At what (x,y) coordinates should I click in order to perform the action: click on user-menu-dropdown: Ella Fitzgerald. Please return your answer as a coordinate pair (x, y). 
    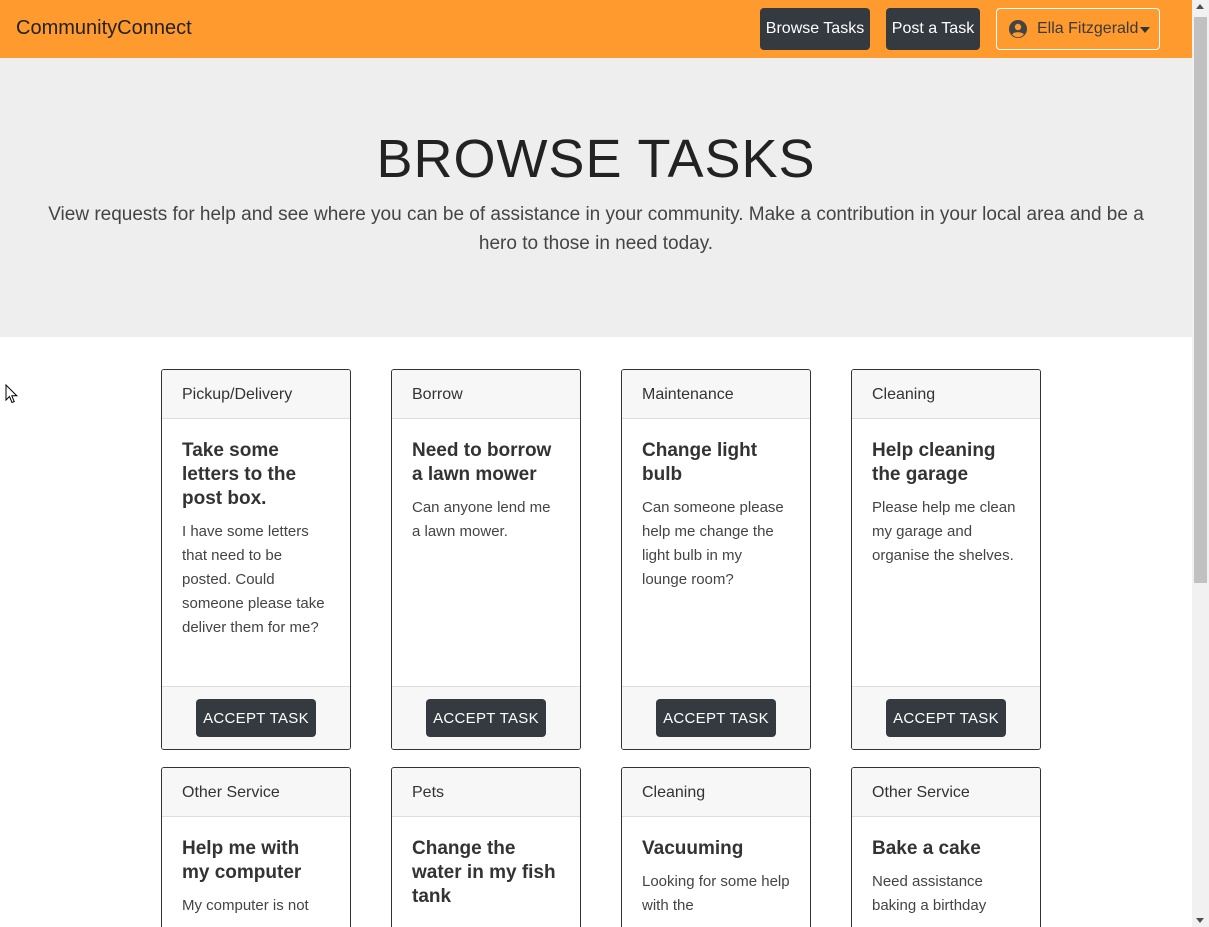
    Looking at the image, I should click on (1078, 29).